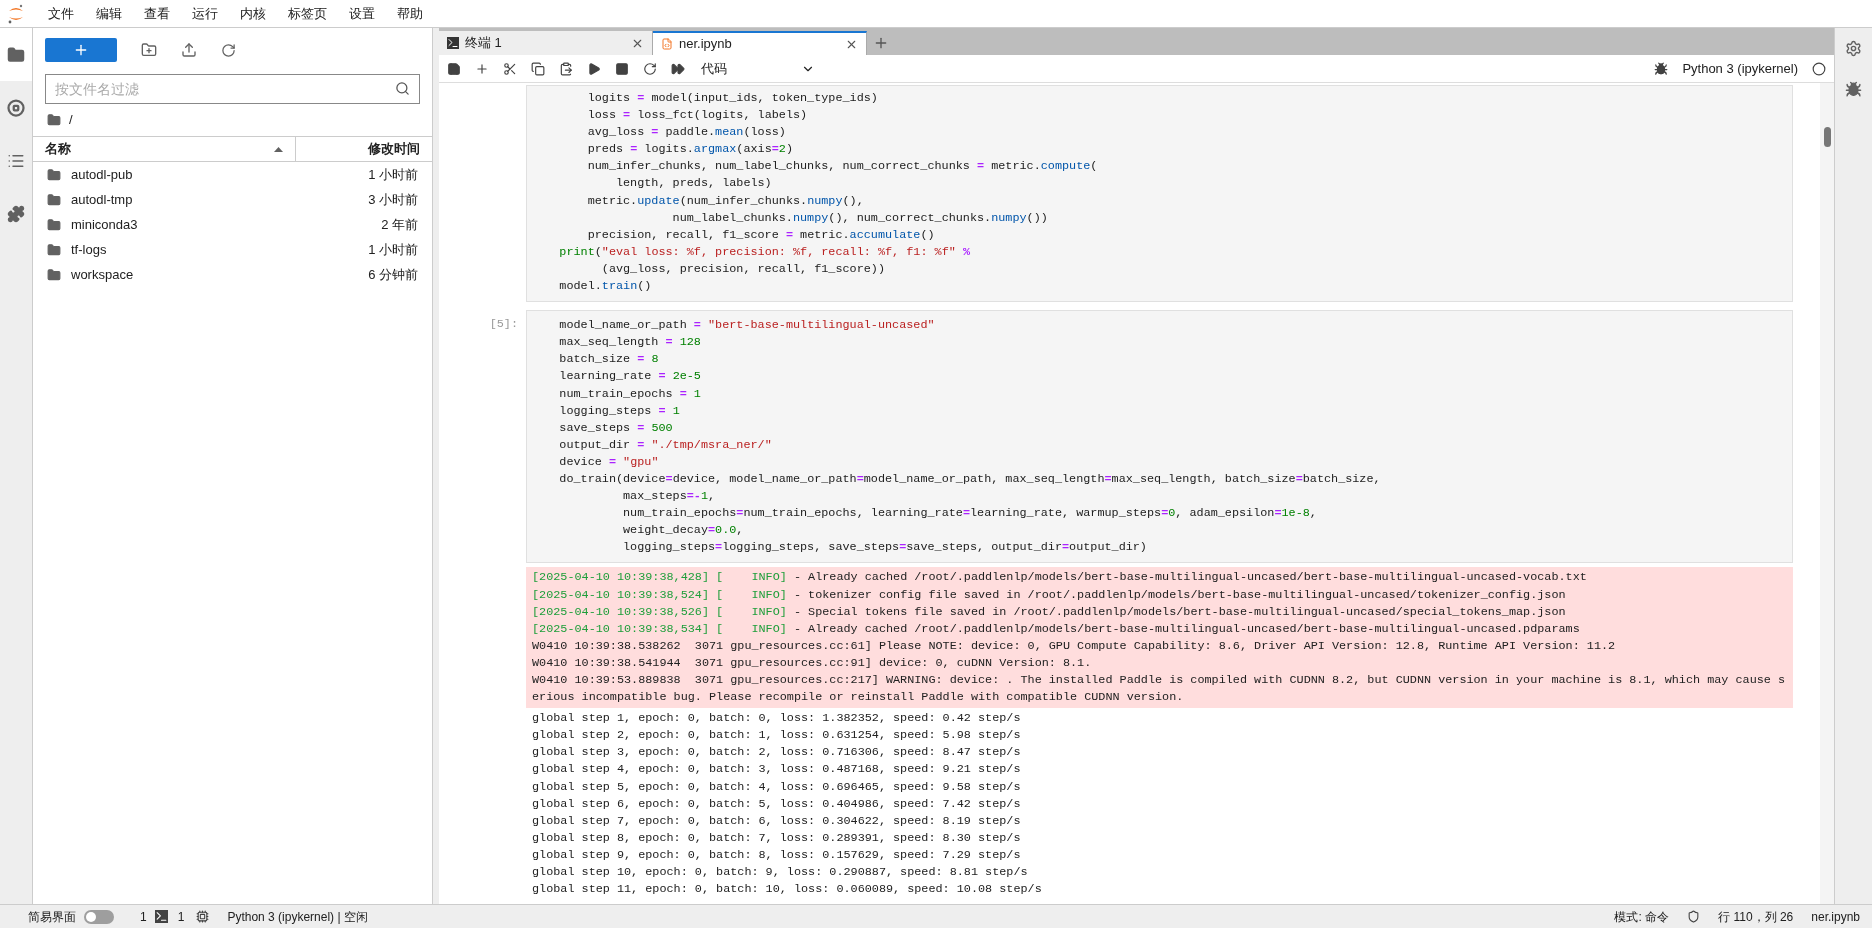 The height and width of the screenshot is (928, 1872). Describe the element at coordinates (364, 149) in the screenshot. I see `column-header: 修改时间` at that location.